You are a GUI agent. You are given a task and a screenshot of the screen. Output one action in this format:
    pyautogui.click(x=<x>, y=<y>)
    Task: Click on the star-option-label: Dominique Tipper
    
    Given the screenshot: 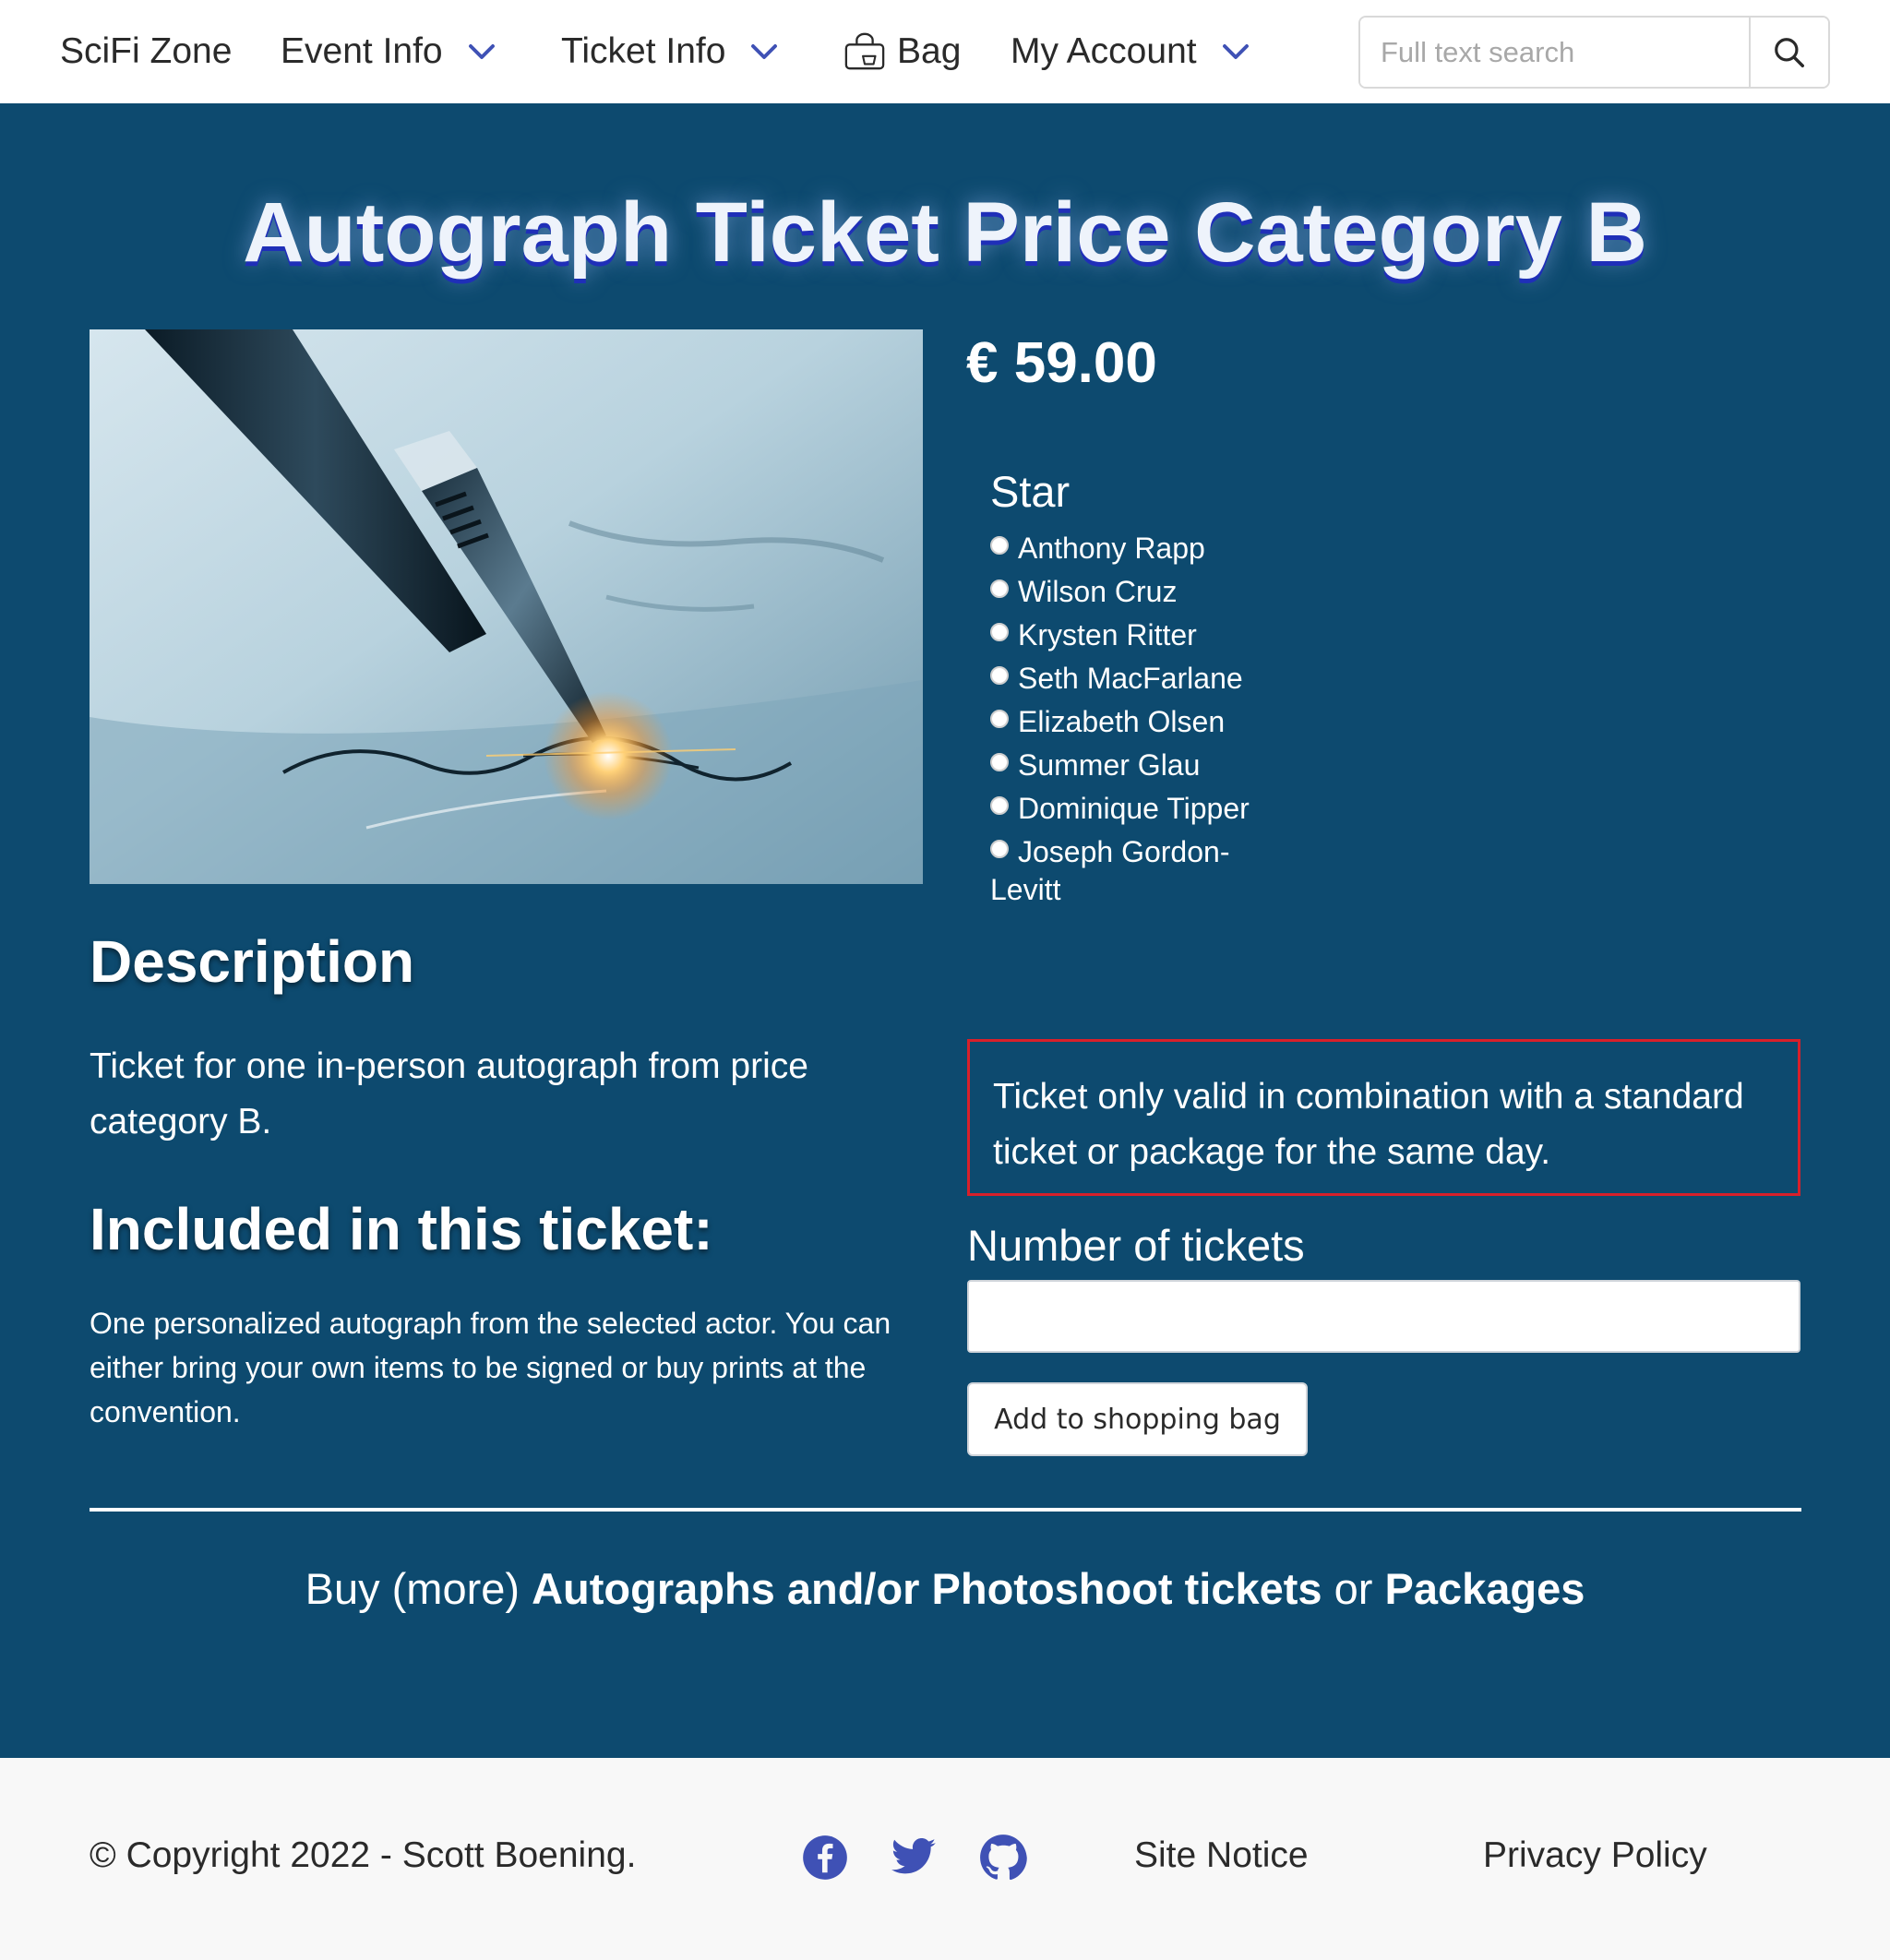 What is the action you would take?
    pyautogui.click(x=1134, y=808)
    